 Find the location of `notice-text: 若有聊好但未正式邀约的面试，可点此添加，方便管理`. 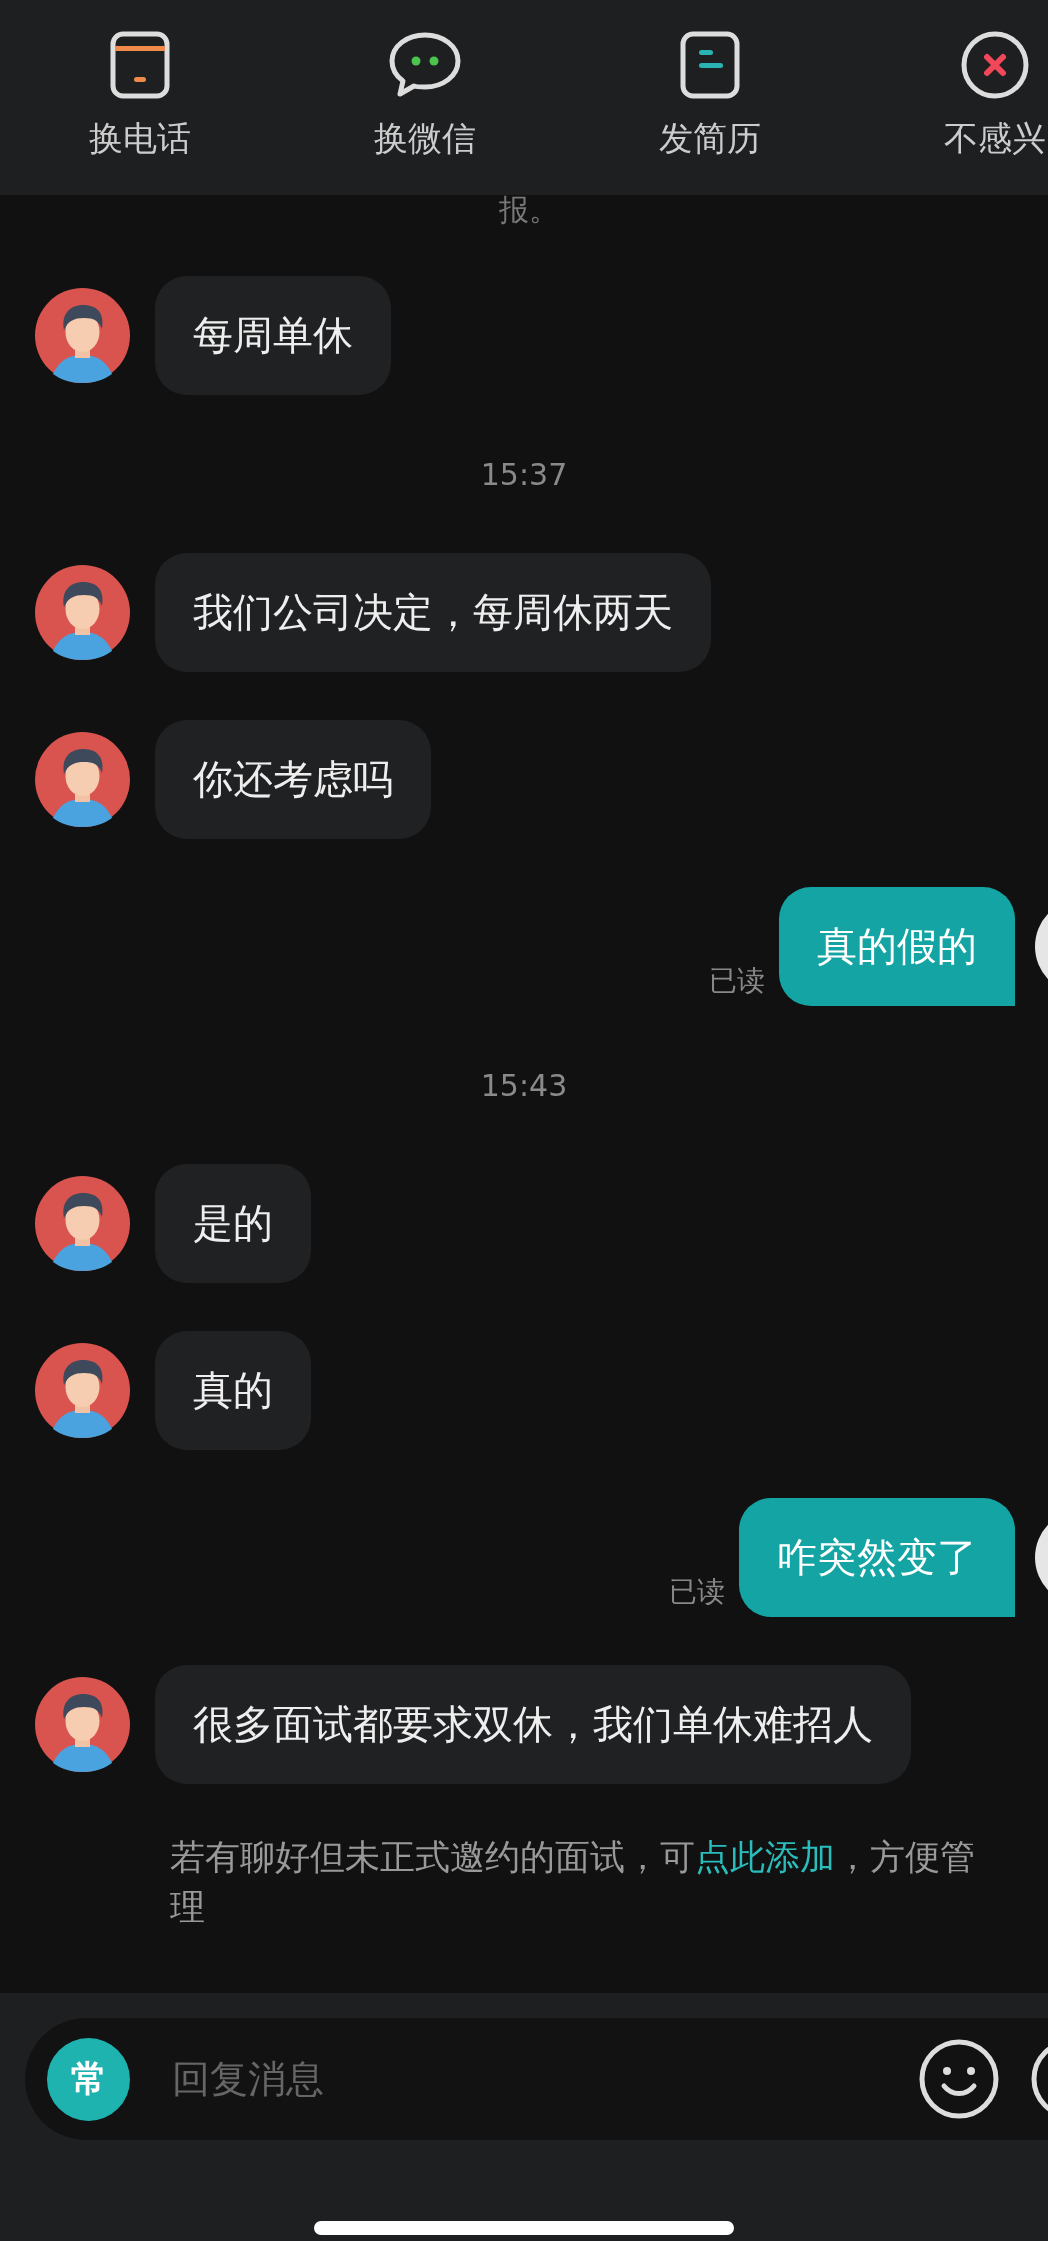

notice-text: 若有聊好但未正式邀约的面试，可点此添加，方便管理 is located at coordinates (572, 1882).